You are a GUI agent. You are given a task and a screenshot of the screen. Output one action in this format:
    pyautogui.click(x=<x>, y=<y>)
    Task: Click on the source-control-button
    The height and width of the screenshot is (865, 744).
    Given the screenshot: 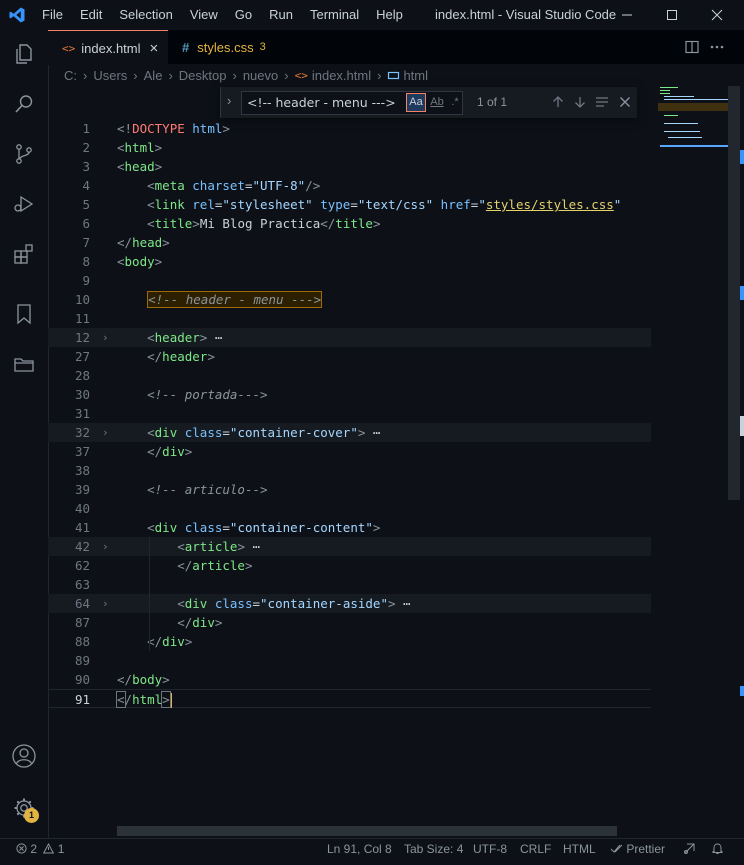 What is the action you would take?
    pyautogui.click(x=24, y=154)
    